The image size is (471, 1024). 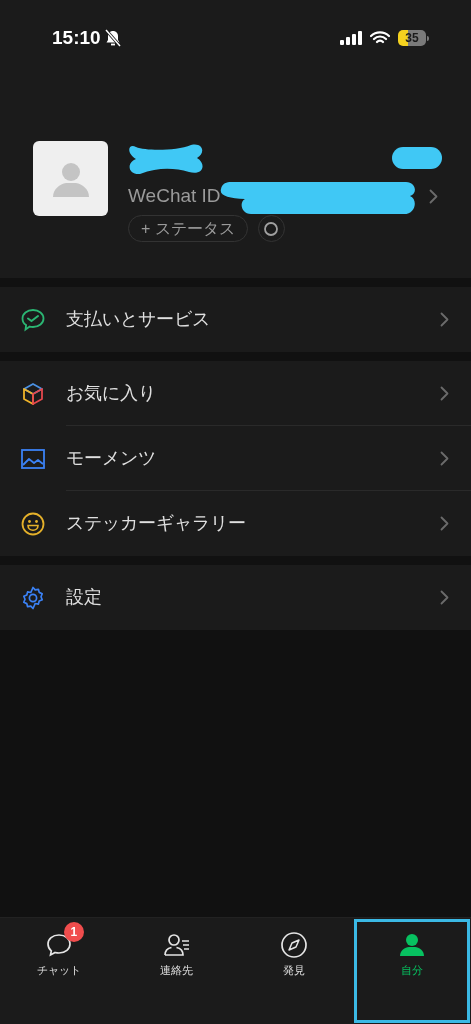 I want to click on signal-icon, so click(x=351, y=38).